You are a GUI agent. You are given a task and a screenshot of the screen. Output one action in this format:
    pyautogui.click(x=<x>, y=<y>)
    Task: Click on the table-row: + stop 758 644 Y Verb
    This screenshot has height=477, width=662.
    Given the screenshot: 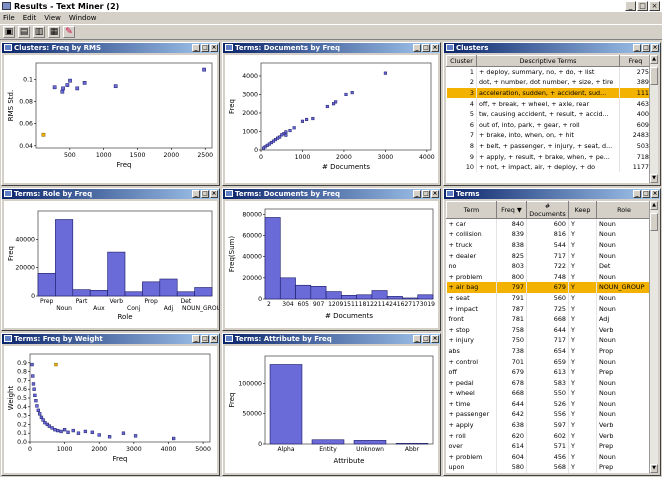 What is the action you would take?
    pyautogui.click(x=549, y=330)
    